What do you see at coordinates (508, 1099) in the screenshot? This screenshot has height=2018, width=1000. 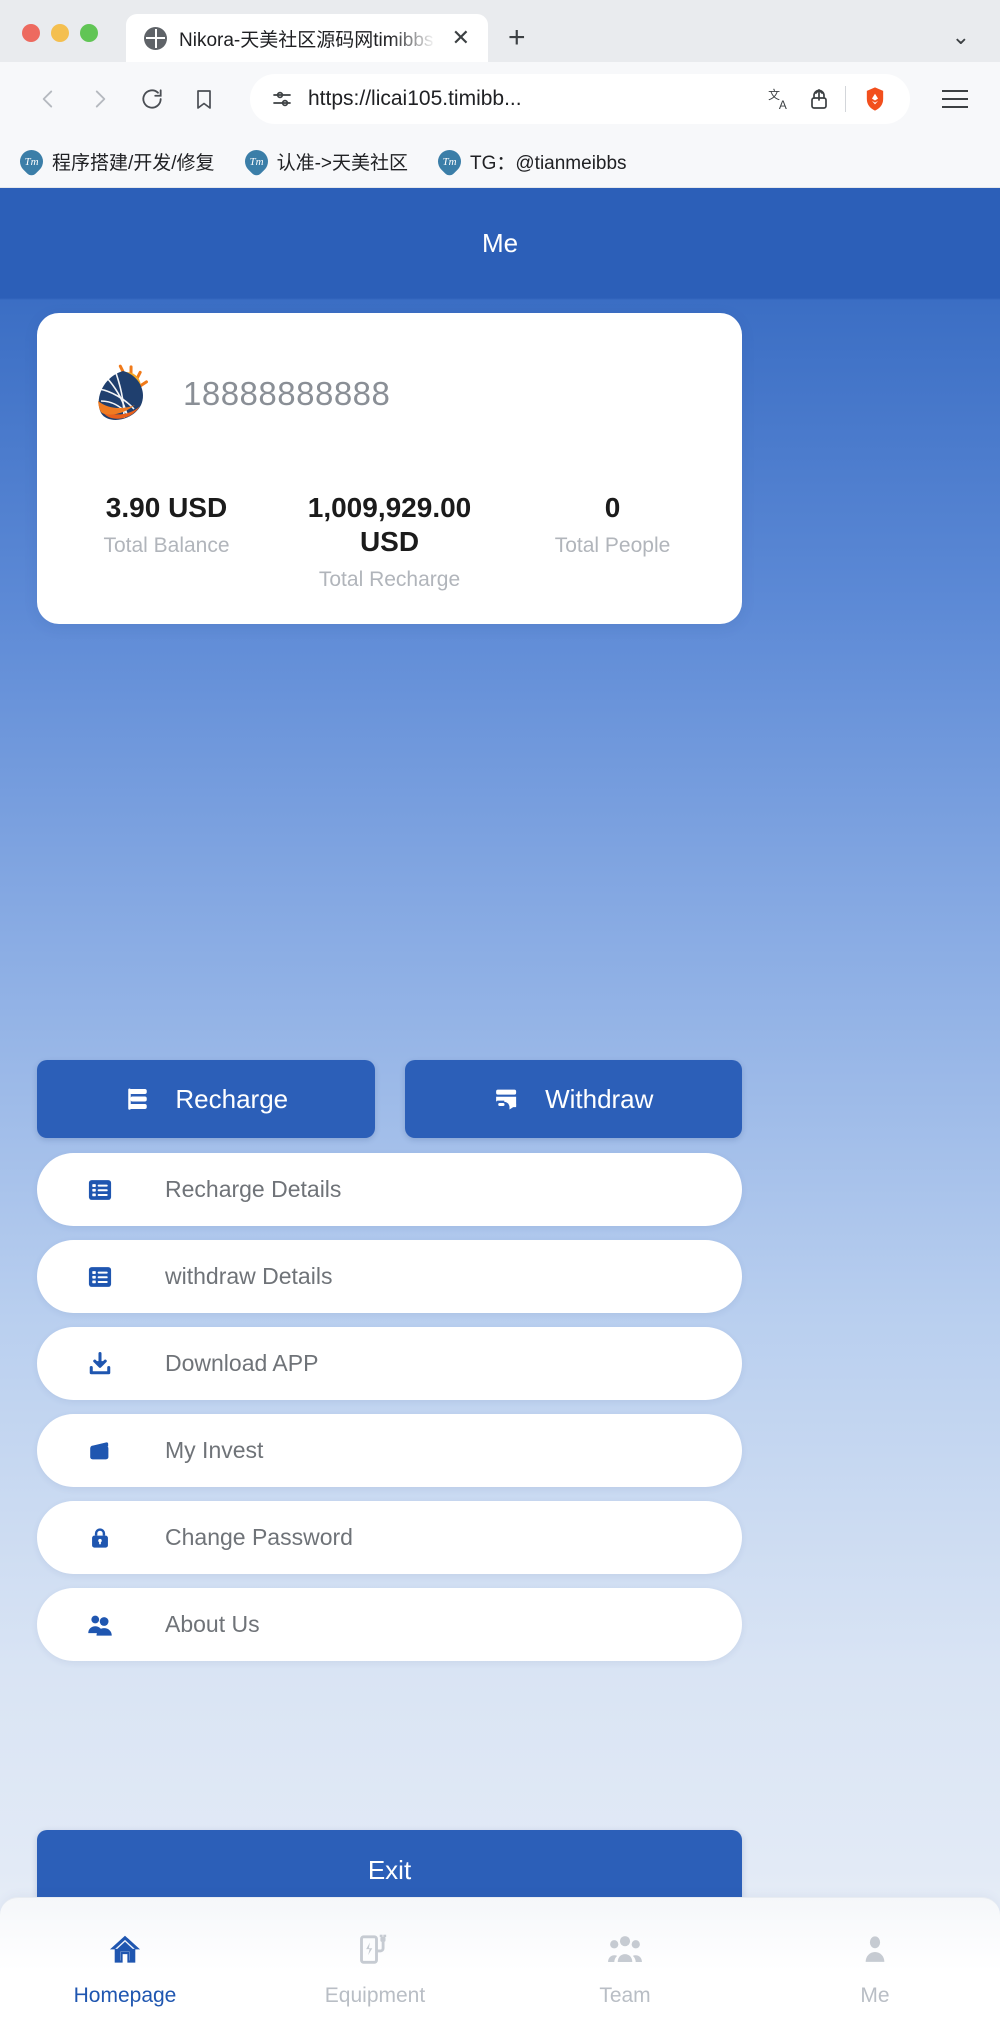 I see `card-arrow-icon` at bounding box center [508, 1099].